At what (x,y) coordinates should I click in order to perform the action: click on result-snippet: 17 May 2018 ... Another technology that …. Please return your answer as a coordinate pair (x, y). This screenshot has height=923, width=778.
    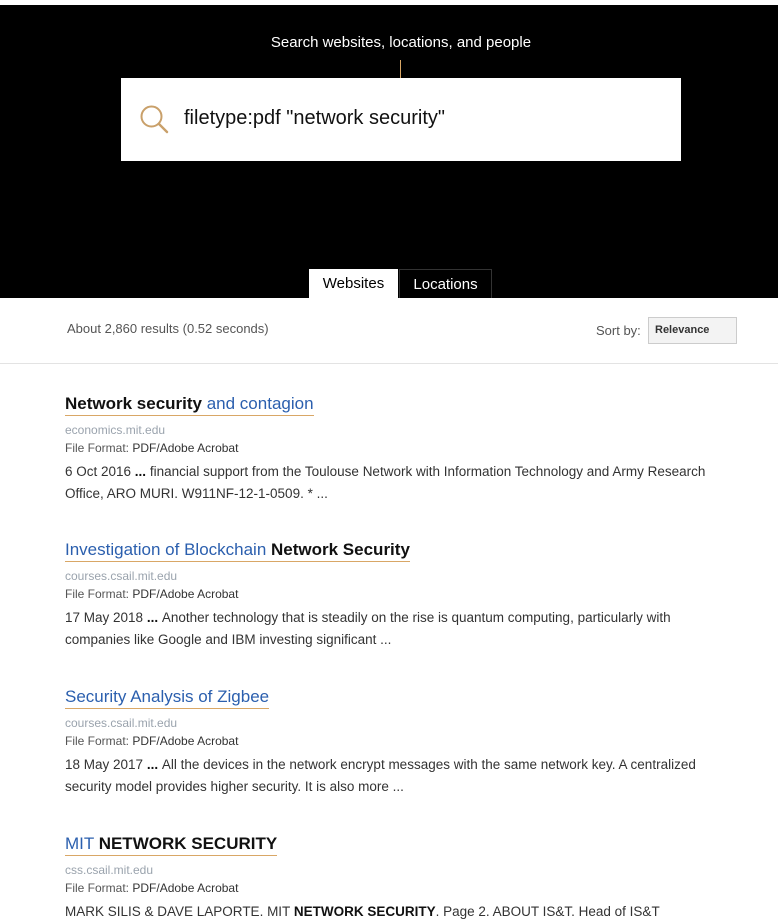
    Looking at the image, I should click on (400, 629).